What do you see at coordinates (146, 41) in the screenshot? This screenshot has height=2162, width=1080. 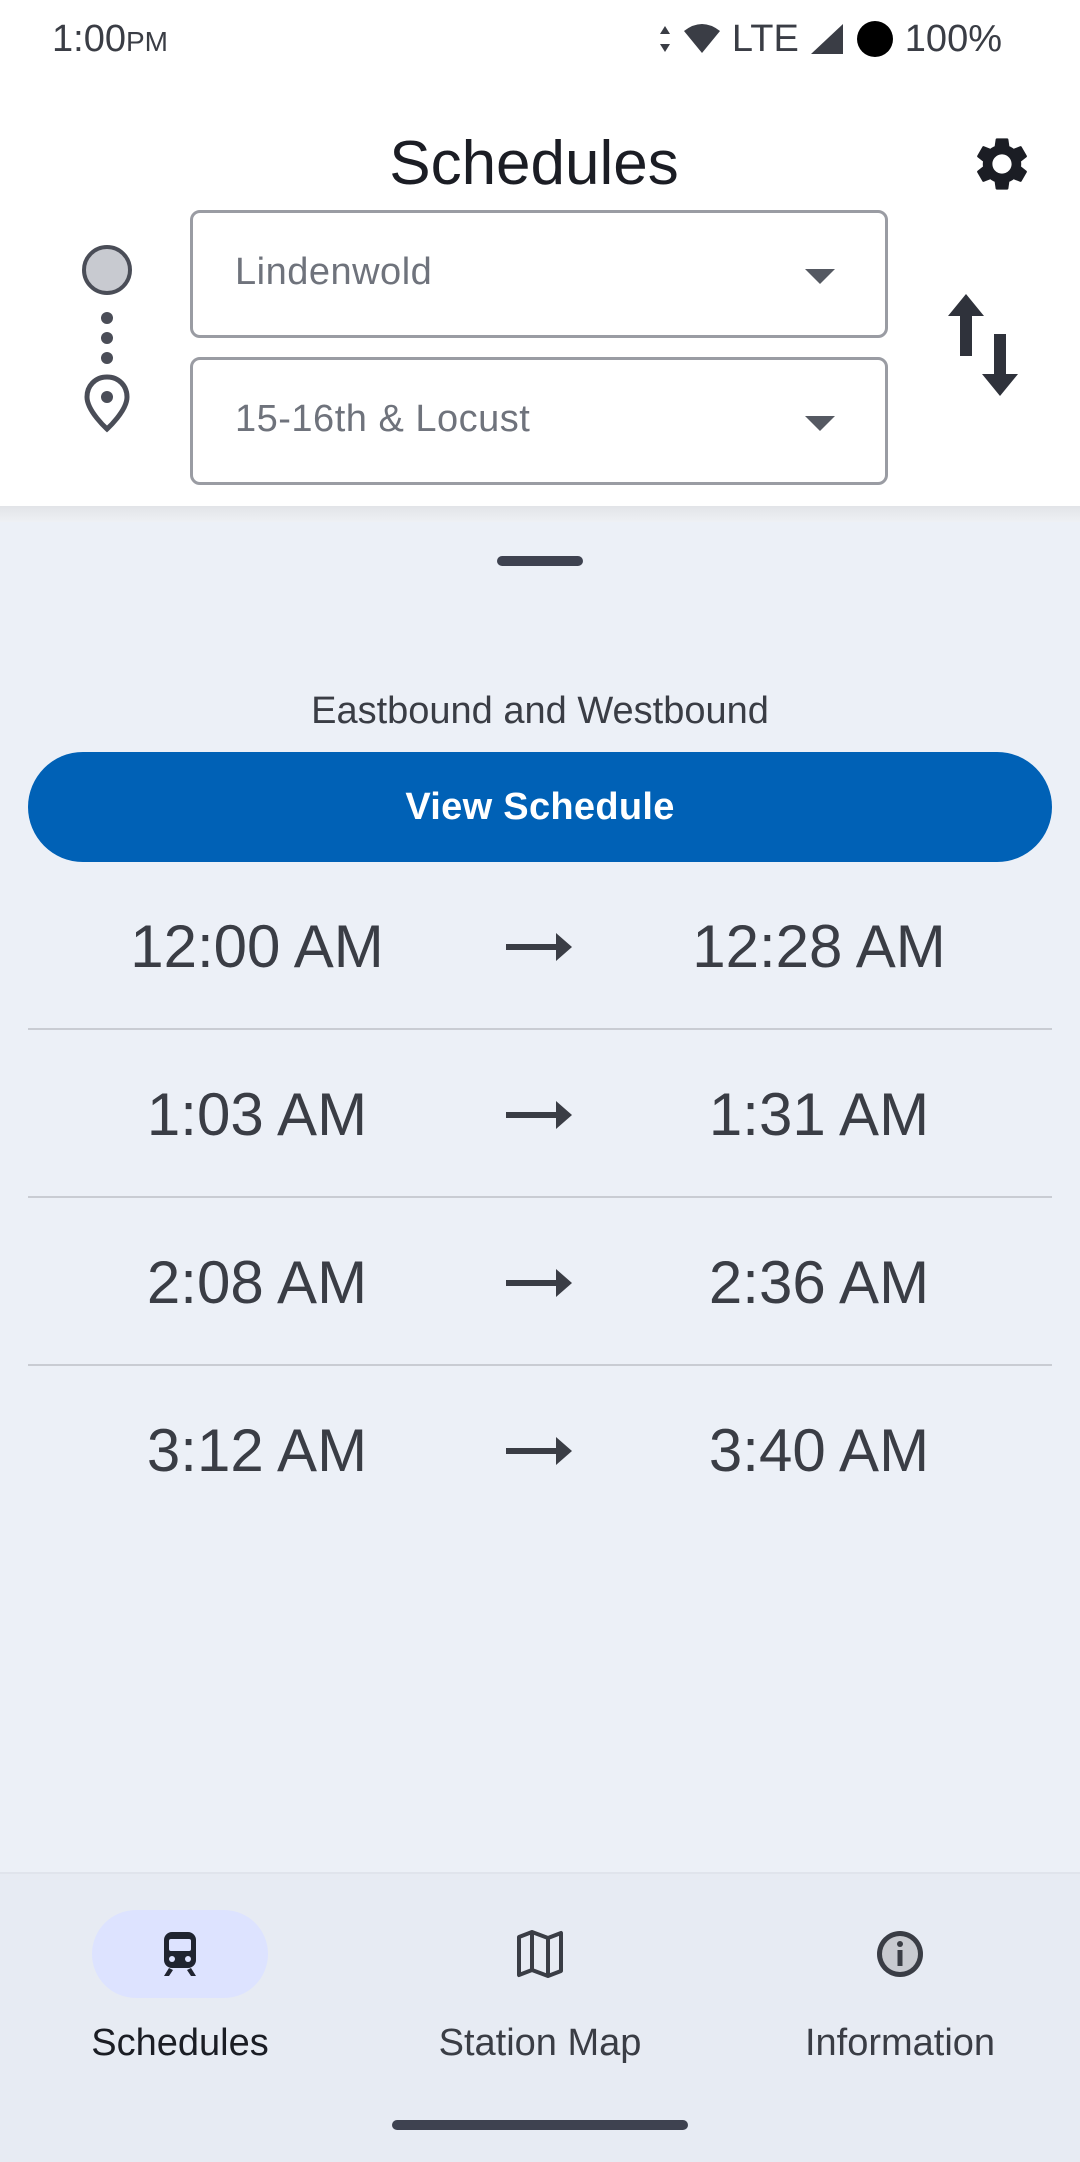 I see `status-time-ampm: PM` at bounding box center [146, 41].